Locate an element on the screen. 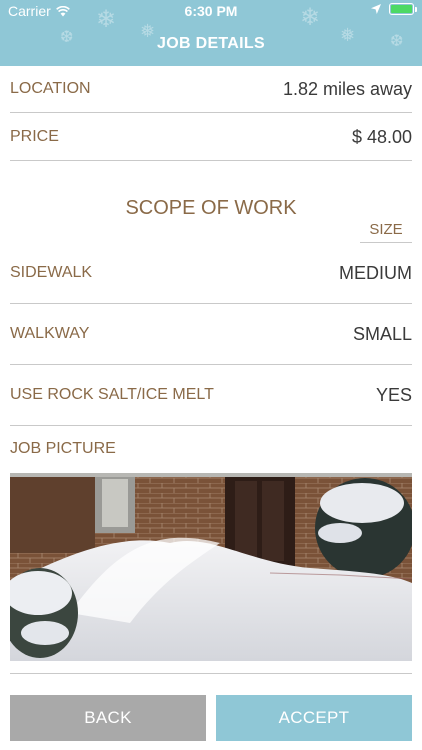  location-arrow-icon is located at coordinates (376, 9).